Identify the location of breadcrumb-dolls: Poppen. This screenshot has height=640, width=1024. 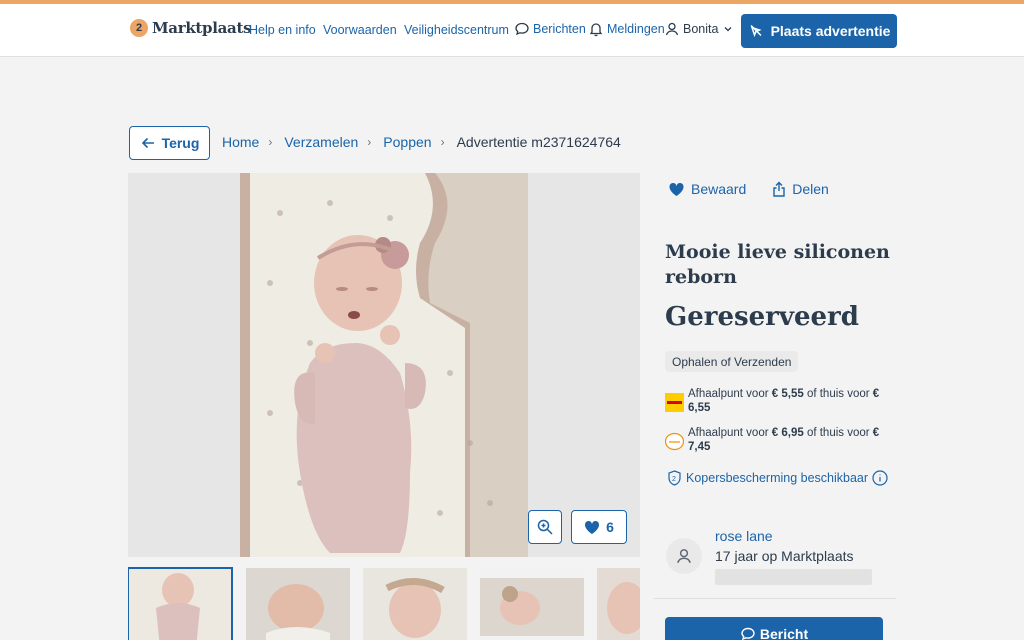
(407, 142).